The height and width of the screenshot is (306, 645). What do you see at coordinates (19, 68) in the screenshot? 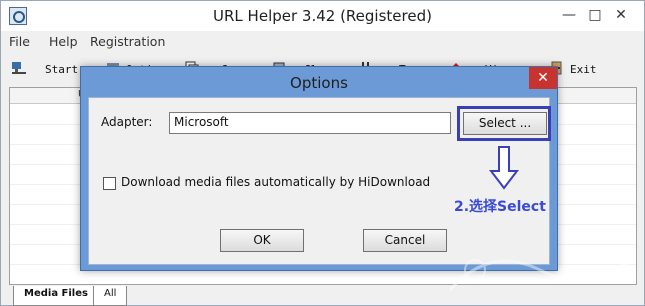
I see `start-icon` at bounding box center [19, 68].